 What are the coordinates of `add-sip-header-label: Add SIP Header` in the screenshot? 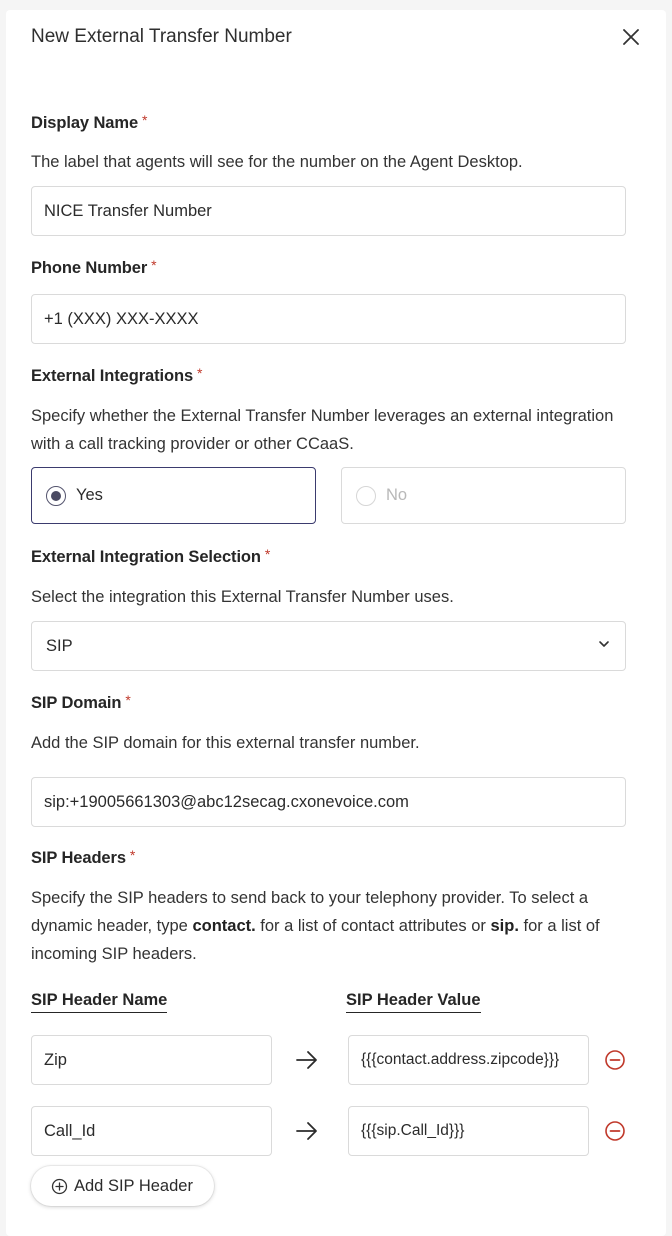 It's located at (133, 1185).